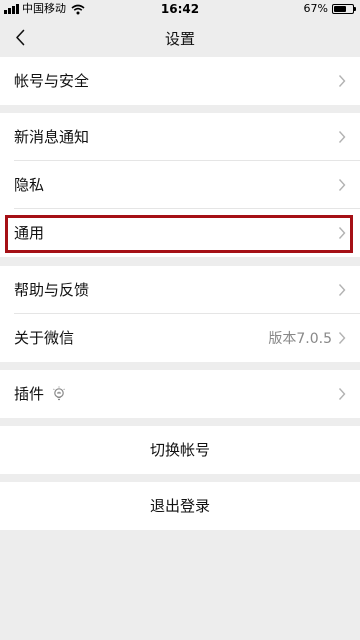 The width and height of the screenshot is (360, 640). What do you see at coordinates (52, 137) in the screenshot?
I see `settings-item-label: 新消息通知` at bounding box center [52, 137].